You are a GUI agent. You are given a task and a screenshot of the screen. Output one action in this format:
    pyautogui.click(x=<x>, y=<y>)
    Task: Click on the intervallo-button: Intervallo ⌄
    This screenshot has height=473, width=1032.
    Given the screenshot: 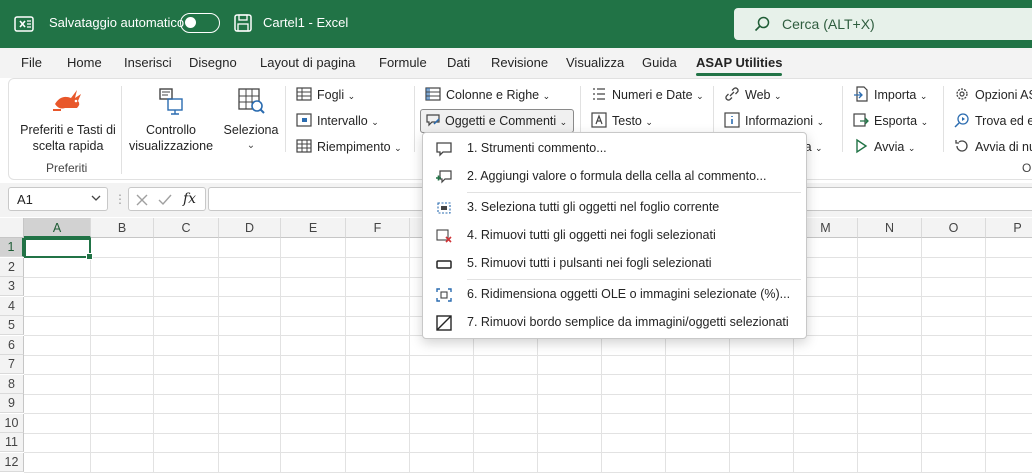 What is the action you would take?
    pyautogui.click(x=337, y=121)
    